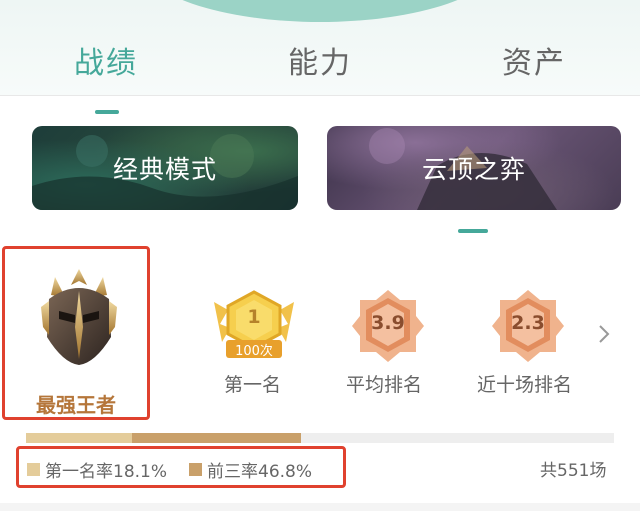  Describe the element at coordinates (473, 231) in the screenshot. I see `selected-mode-indicator` at that location.